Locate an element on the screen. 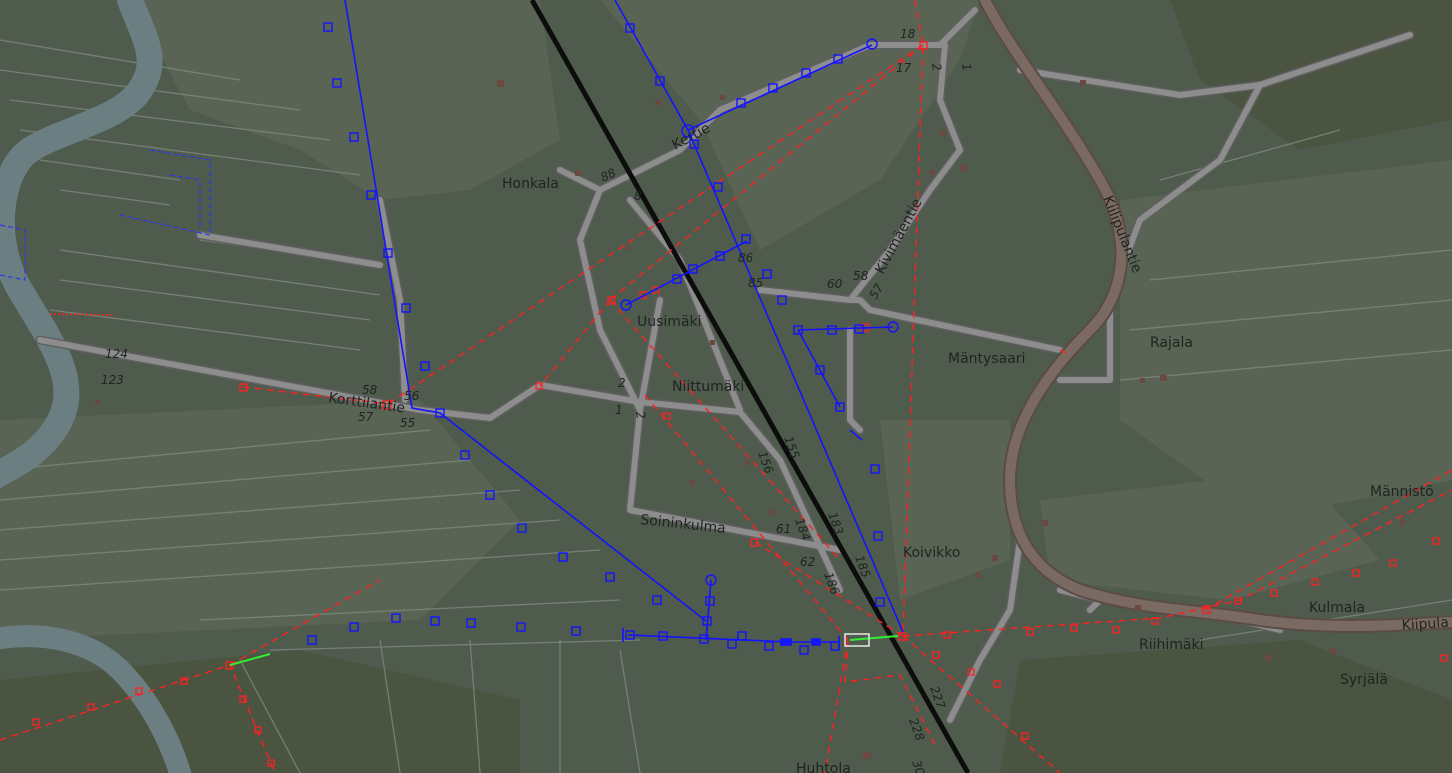 This screenshot has width=1452, height=773. addr-8: 8 is located at coordinates (638, 196).